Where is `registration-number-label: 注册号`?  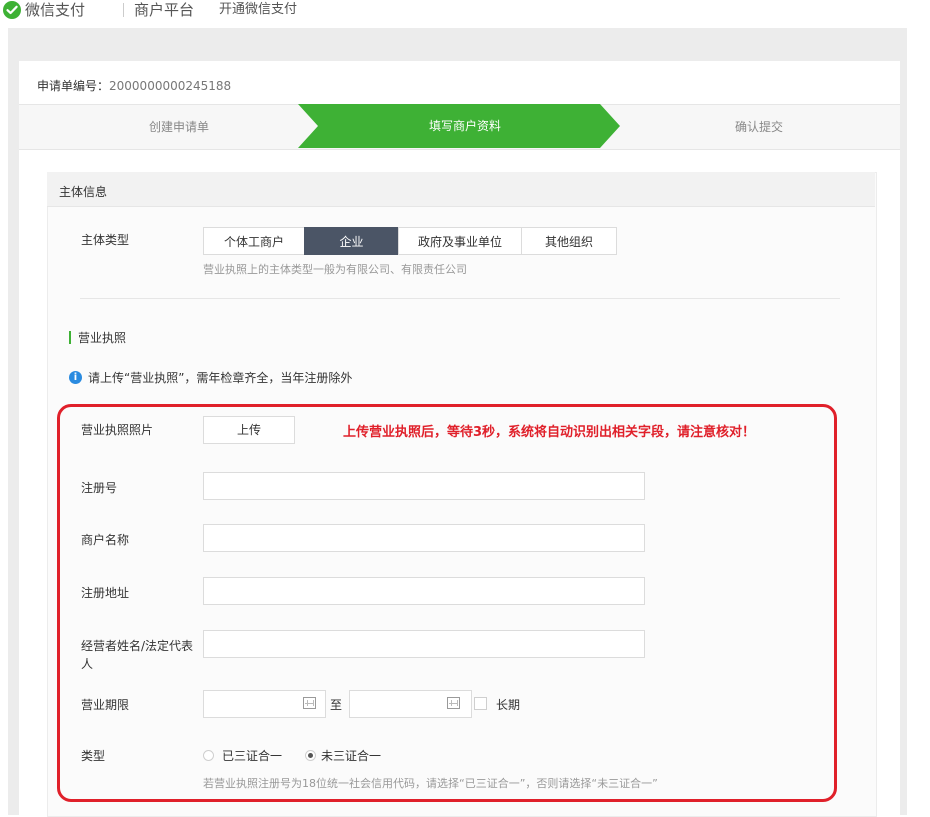 registration-number-label: 注册号 is located at coordinates (99, 488).